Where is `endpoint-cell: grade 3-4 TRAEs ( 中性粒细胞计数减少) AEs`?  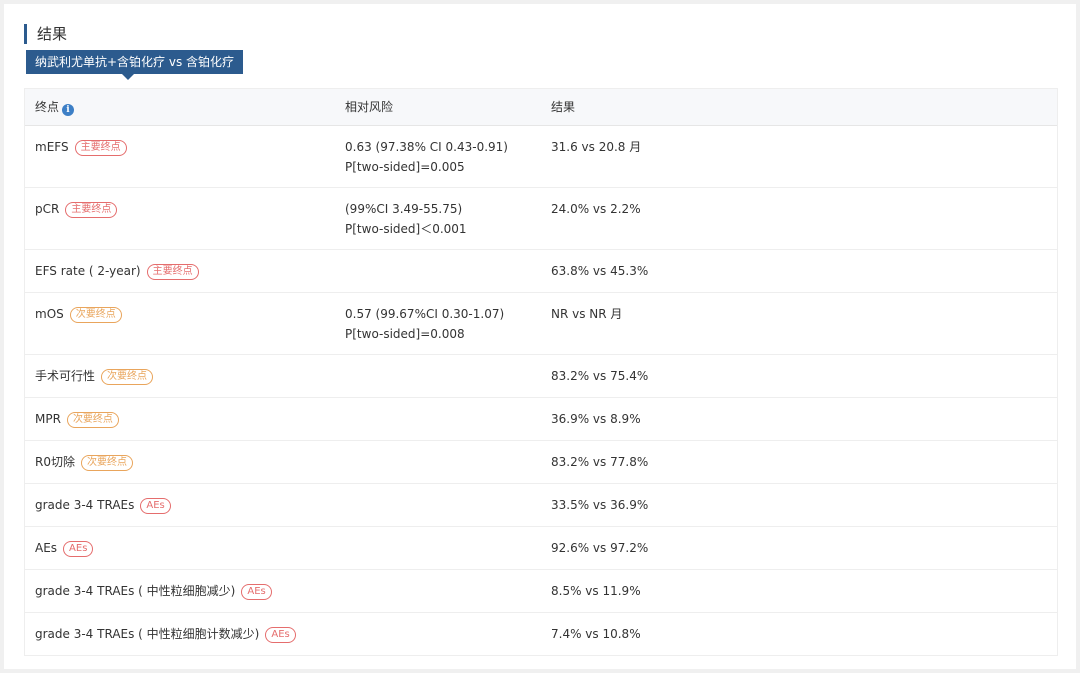
endpoint-cell: grade 3-4 TRAEs ( 中性粒细胞计数减少) AEs is located at coordinates (165, 634).